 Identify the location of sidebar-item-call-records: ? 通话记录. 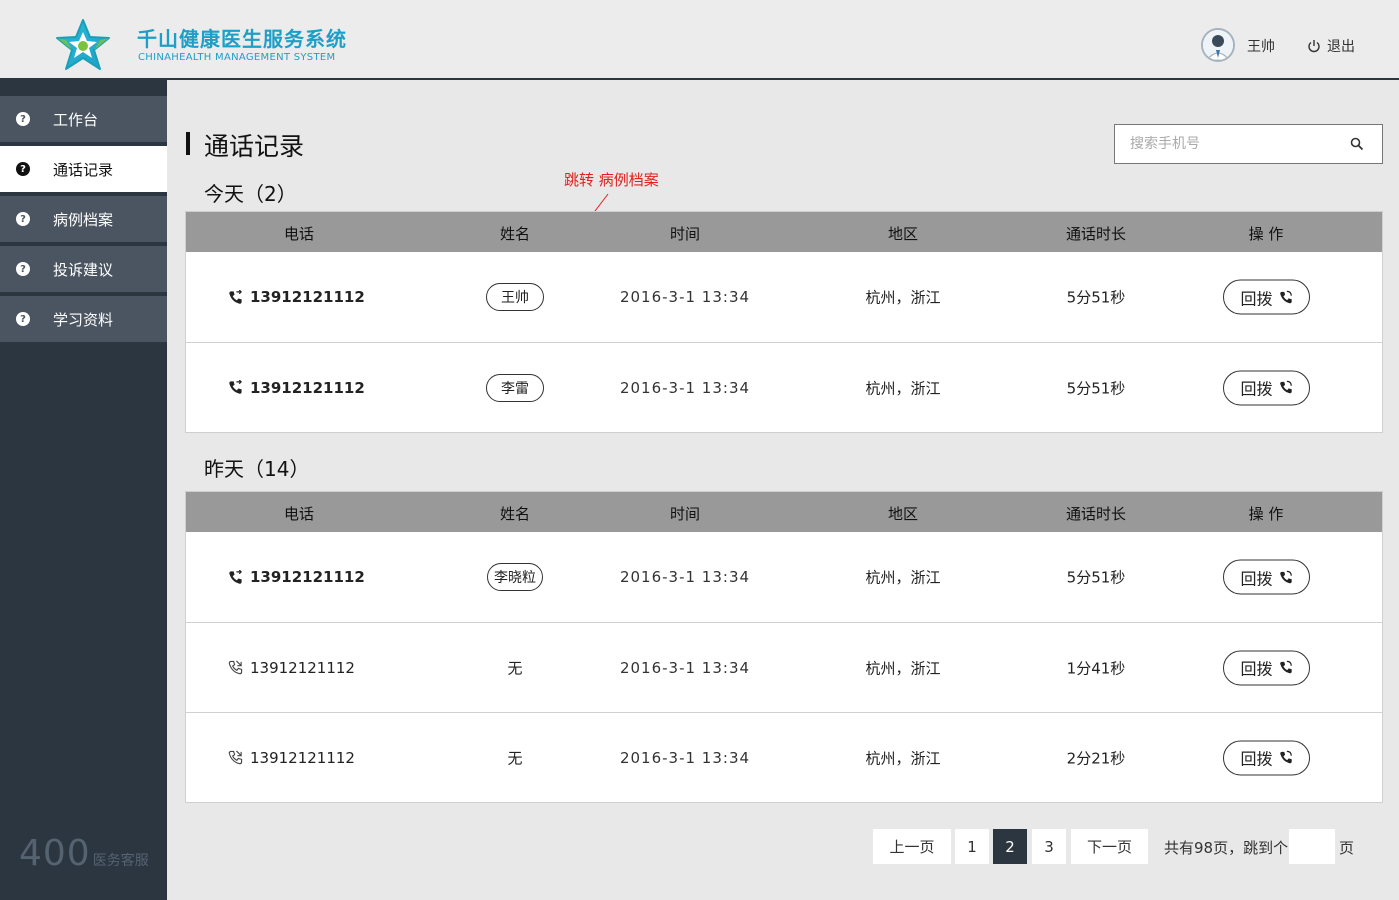
(83, 169).